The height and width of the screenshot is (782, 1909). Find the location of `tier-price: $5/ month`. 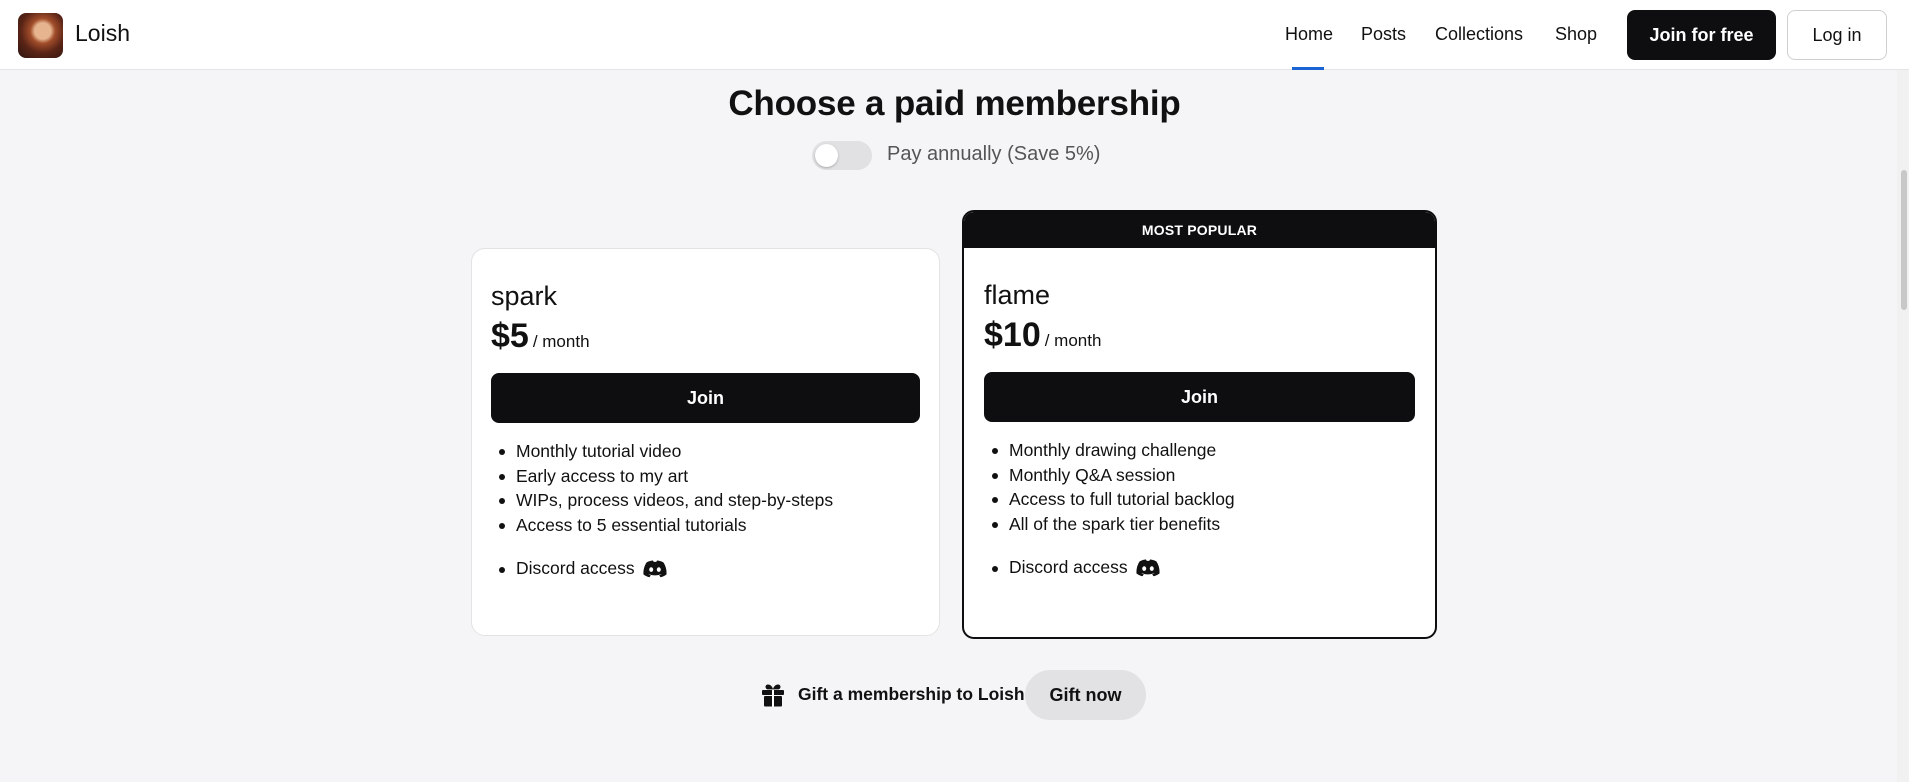

tier-price: $5/ month is located at coordinates (540, 336).